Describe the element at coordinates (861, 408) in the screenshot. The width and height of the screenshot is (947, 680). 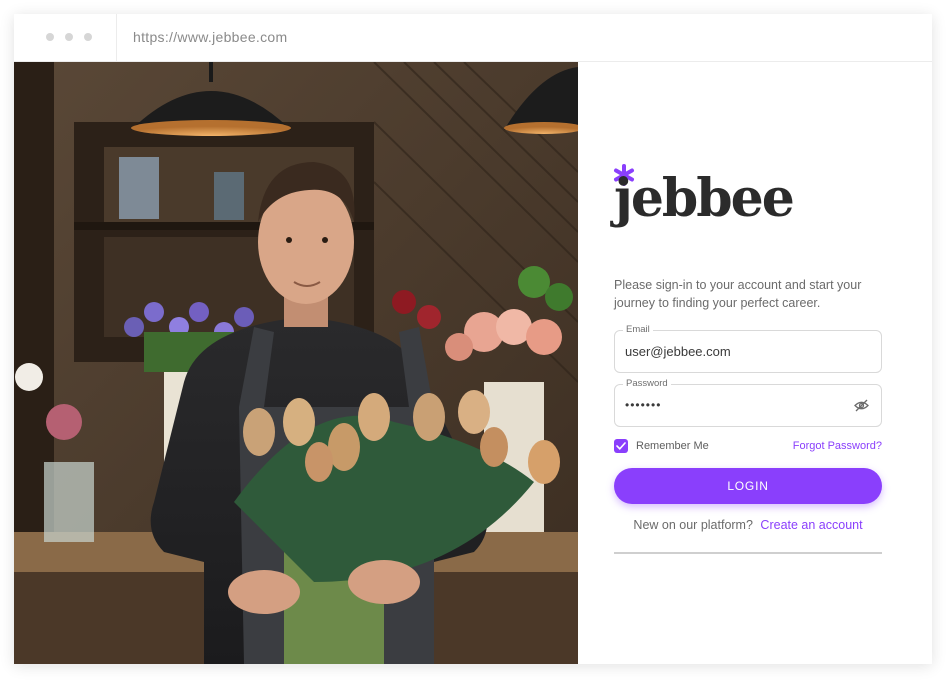
I see `eye-slash-icon` at that location.